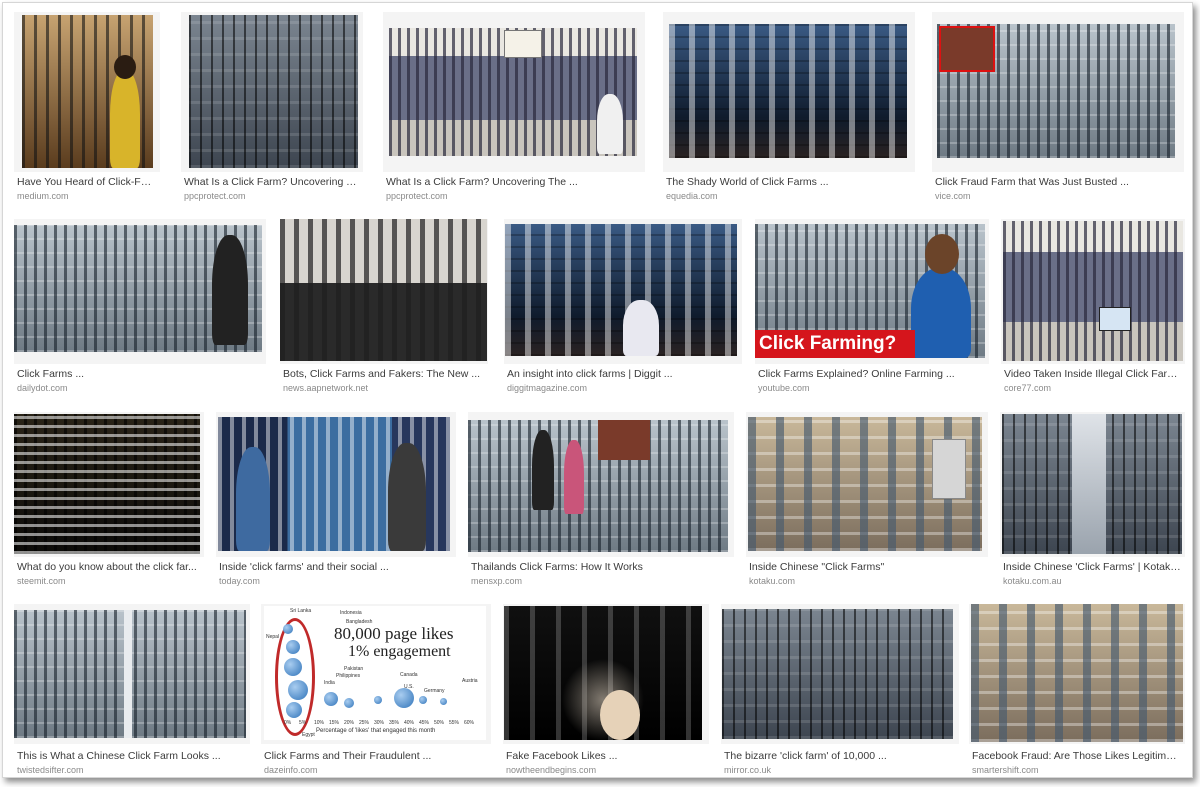 This screenshot has height=787, width=1200. I want to click on image-result: Click Farms ... dailydot.com, so click(140, 308).